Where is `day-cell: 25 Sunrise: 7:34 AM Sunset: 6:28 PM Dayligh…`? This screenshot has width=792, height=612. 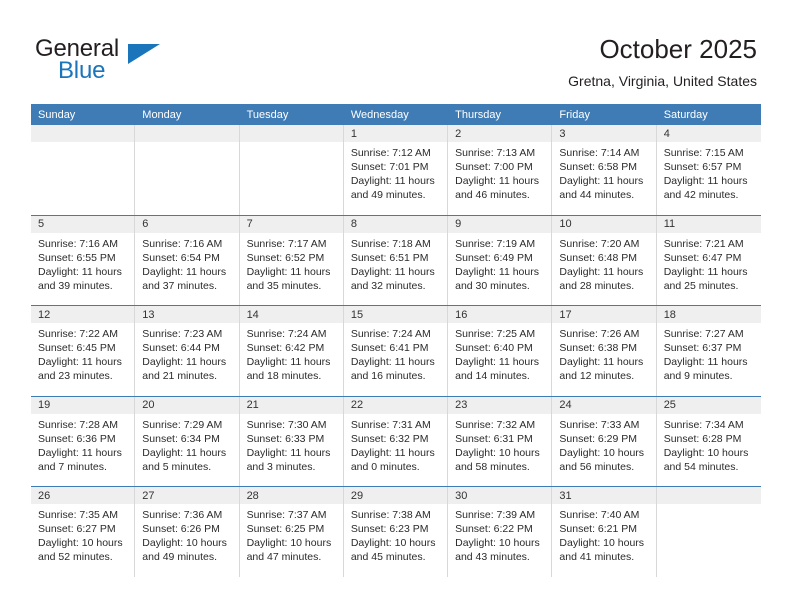 day-cell: 25 Sunrise: 7:34 AM Sunset: 6:28 PM Dayligh… is located at coordinates (708, 441).